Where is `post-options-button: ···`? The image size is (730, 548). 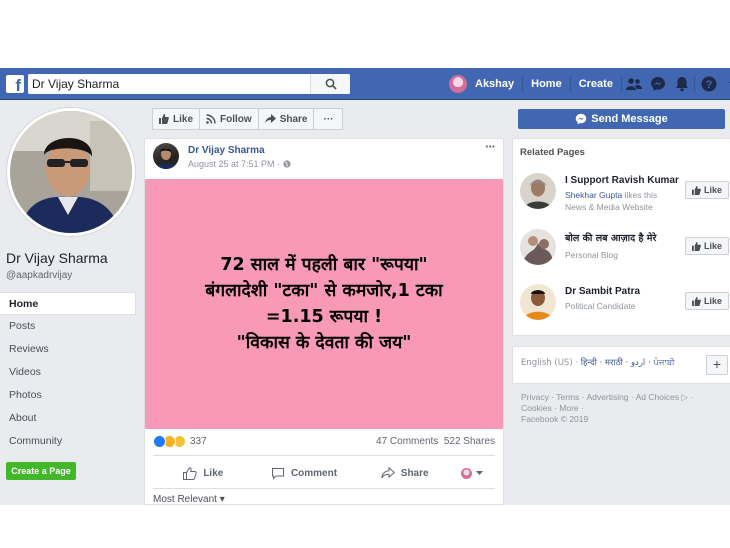
post-options-button: ··· is located at coordinates (490, 146).